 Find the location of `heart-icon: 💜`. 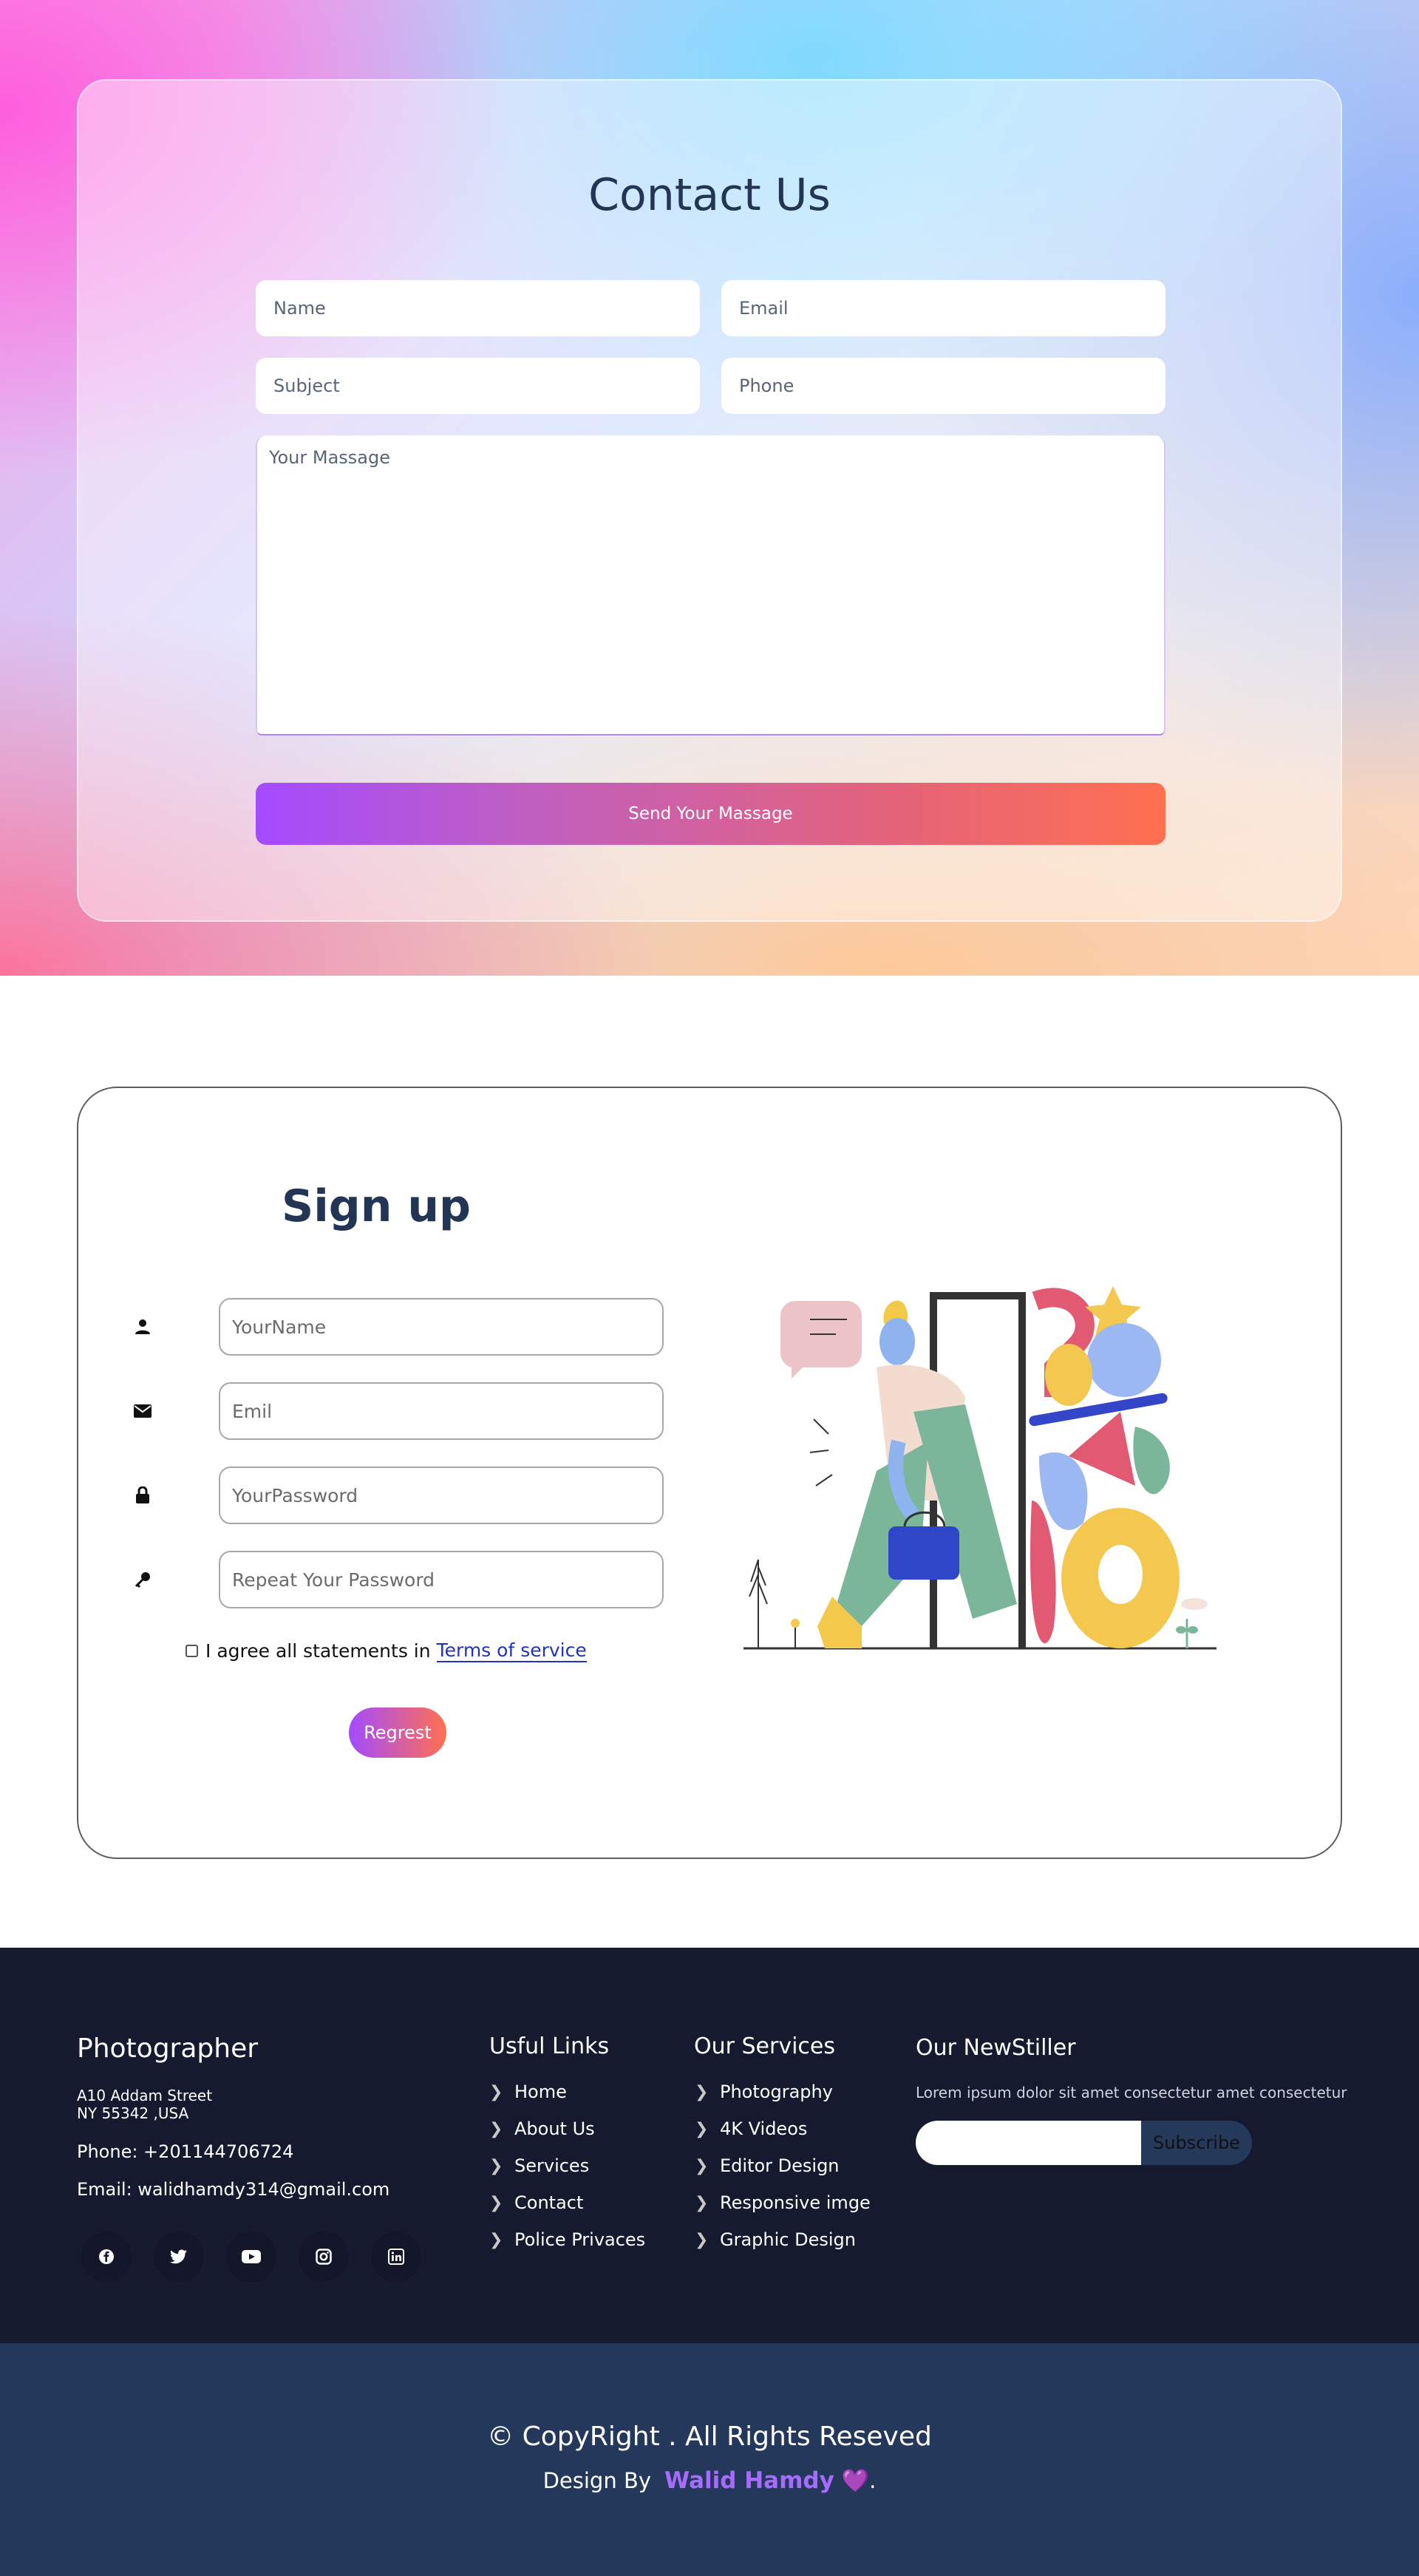

heart-icon: 💜 is located at coordinates (855, 2480).